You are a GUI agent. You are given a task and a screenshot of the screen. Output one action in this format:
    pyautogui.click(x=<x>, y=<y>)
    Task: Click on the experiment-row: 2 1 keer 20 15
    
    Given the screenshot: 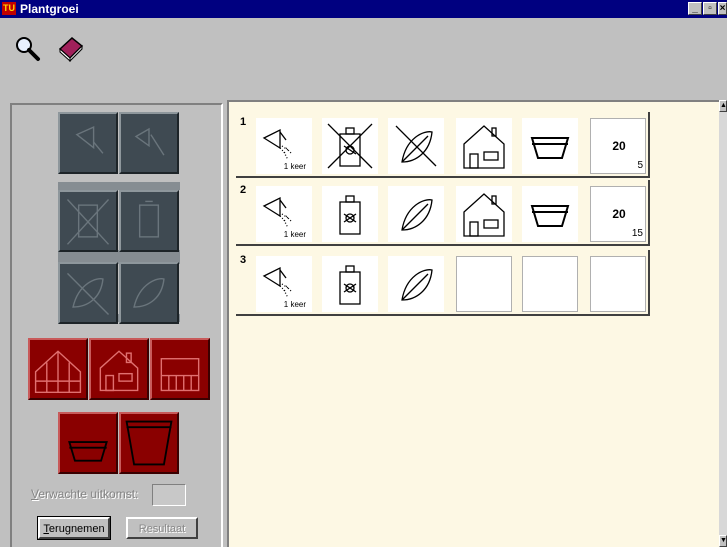 What is the action you would take?
    pyautogui.click(x=443, y=213)
    